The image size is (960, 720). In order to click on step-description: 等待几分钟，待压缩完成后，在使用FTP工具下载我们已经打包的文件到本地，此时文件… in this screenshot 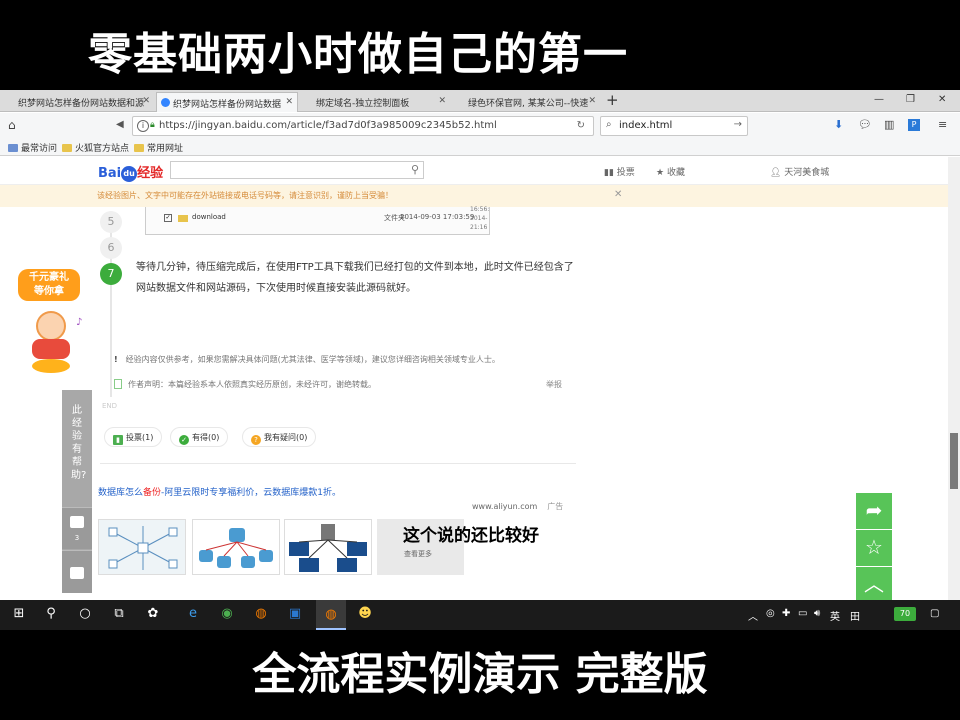, I will do `click(355, 278)`.